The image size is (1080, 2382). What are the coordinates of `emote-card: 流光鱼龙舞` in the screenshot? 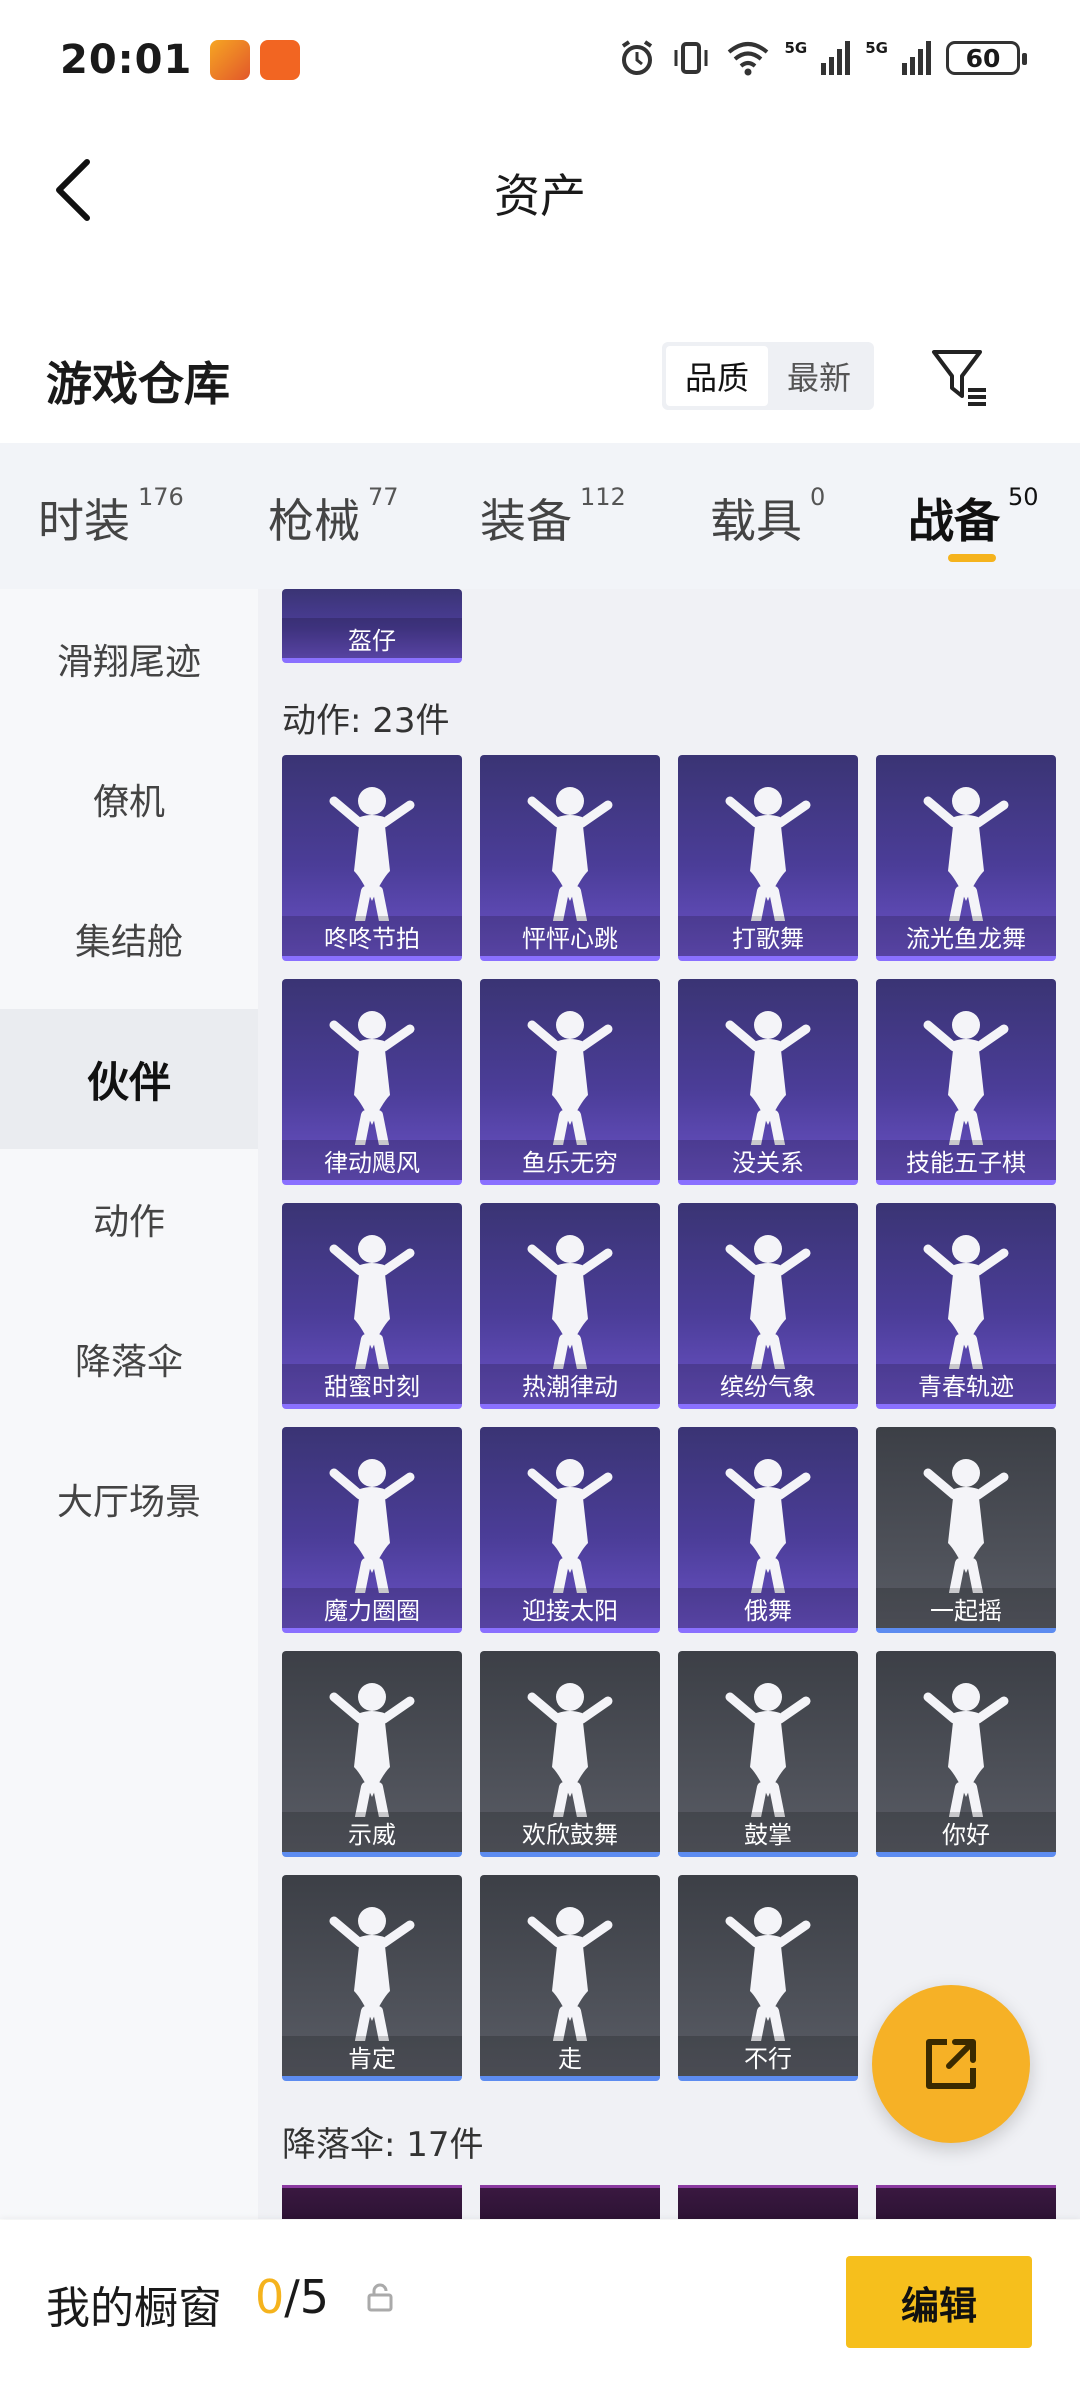 It's located at (966, 858).